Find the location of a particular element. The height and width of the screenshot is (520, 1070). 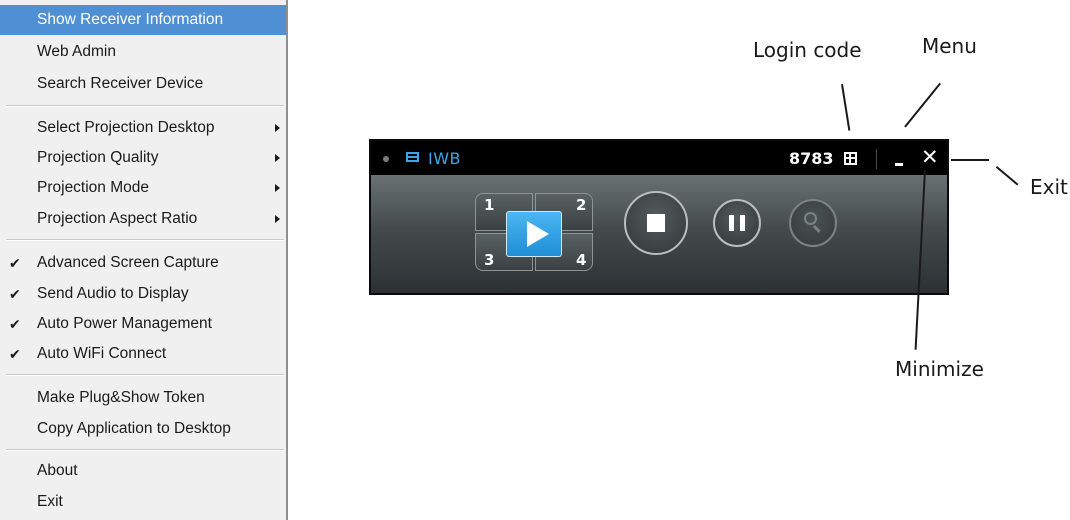

menu-item-auto-power-management: ✔ Auto Power Management is located at coordinates (143, 324).